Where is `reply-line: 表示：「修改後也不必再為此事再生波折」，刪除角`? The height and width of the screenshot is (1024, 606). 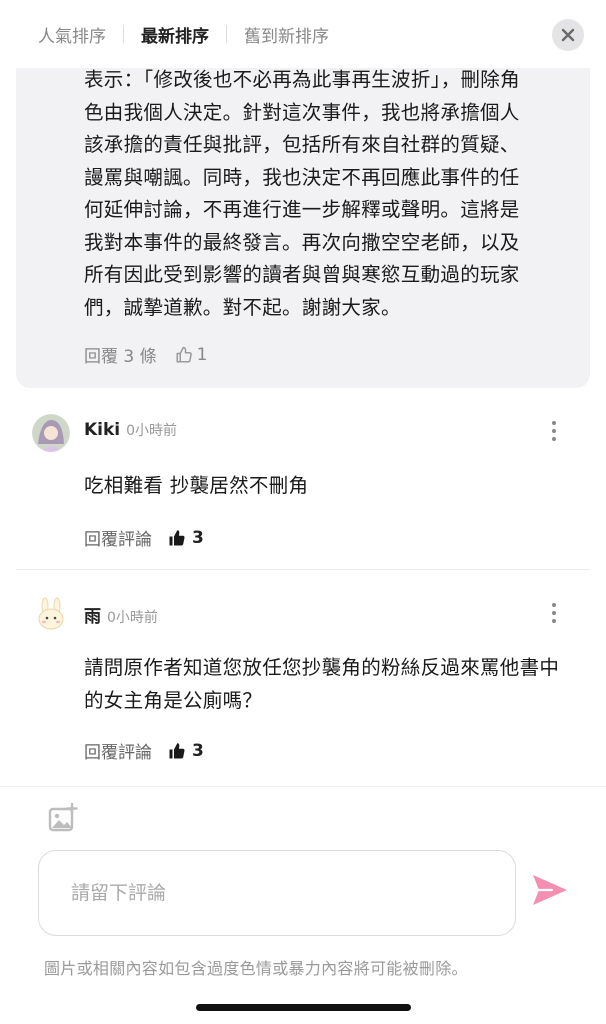
reply-line: 表示：「修改後也不必再為此事再生波折」，刪除角 is located at coordinates (302, 79).